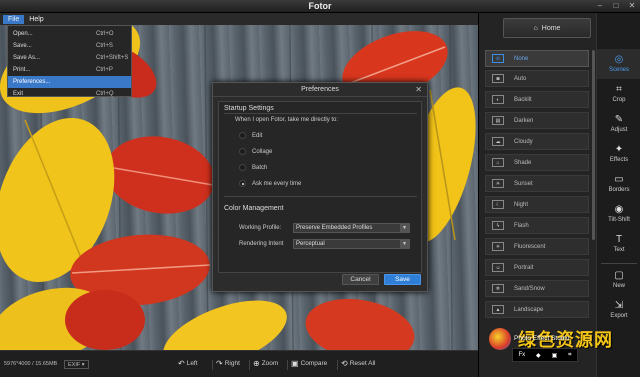 The width and height of the screenshot is (640, 377). I want to click on radio-edit: Edit, so click(250, 135).